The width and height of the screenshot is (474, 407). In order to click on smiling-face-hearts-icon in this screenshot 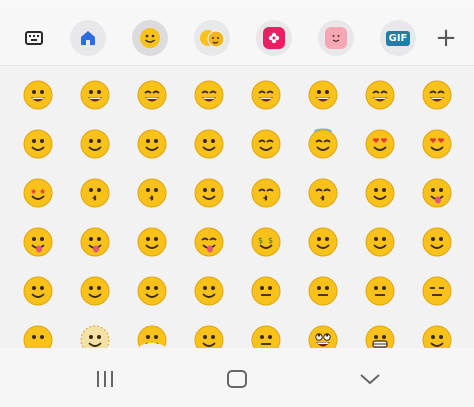, I will do `click(380, 144)`.